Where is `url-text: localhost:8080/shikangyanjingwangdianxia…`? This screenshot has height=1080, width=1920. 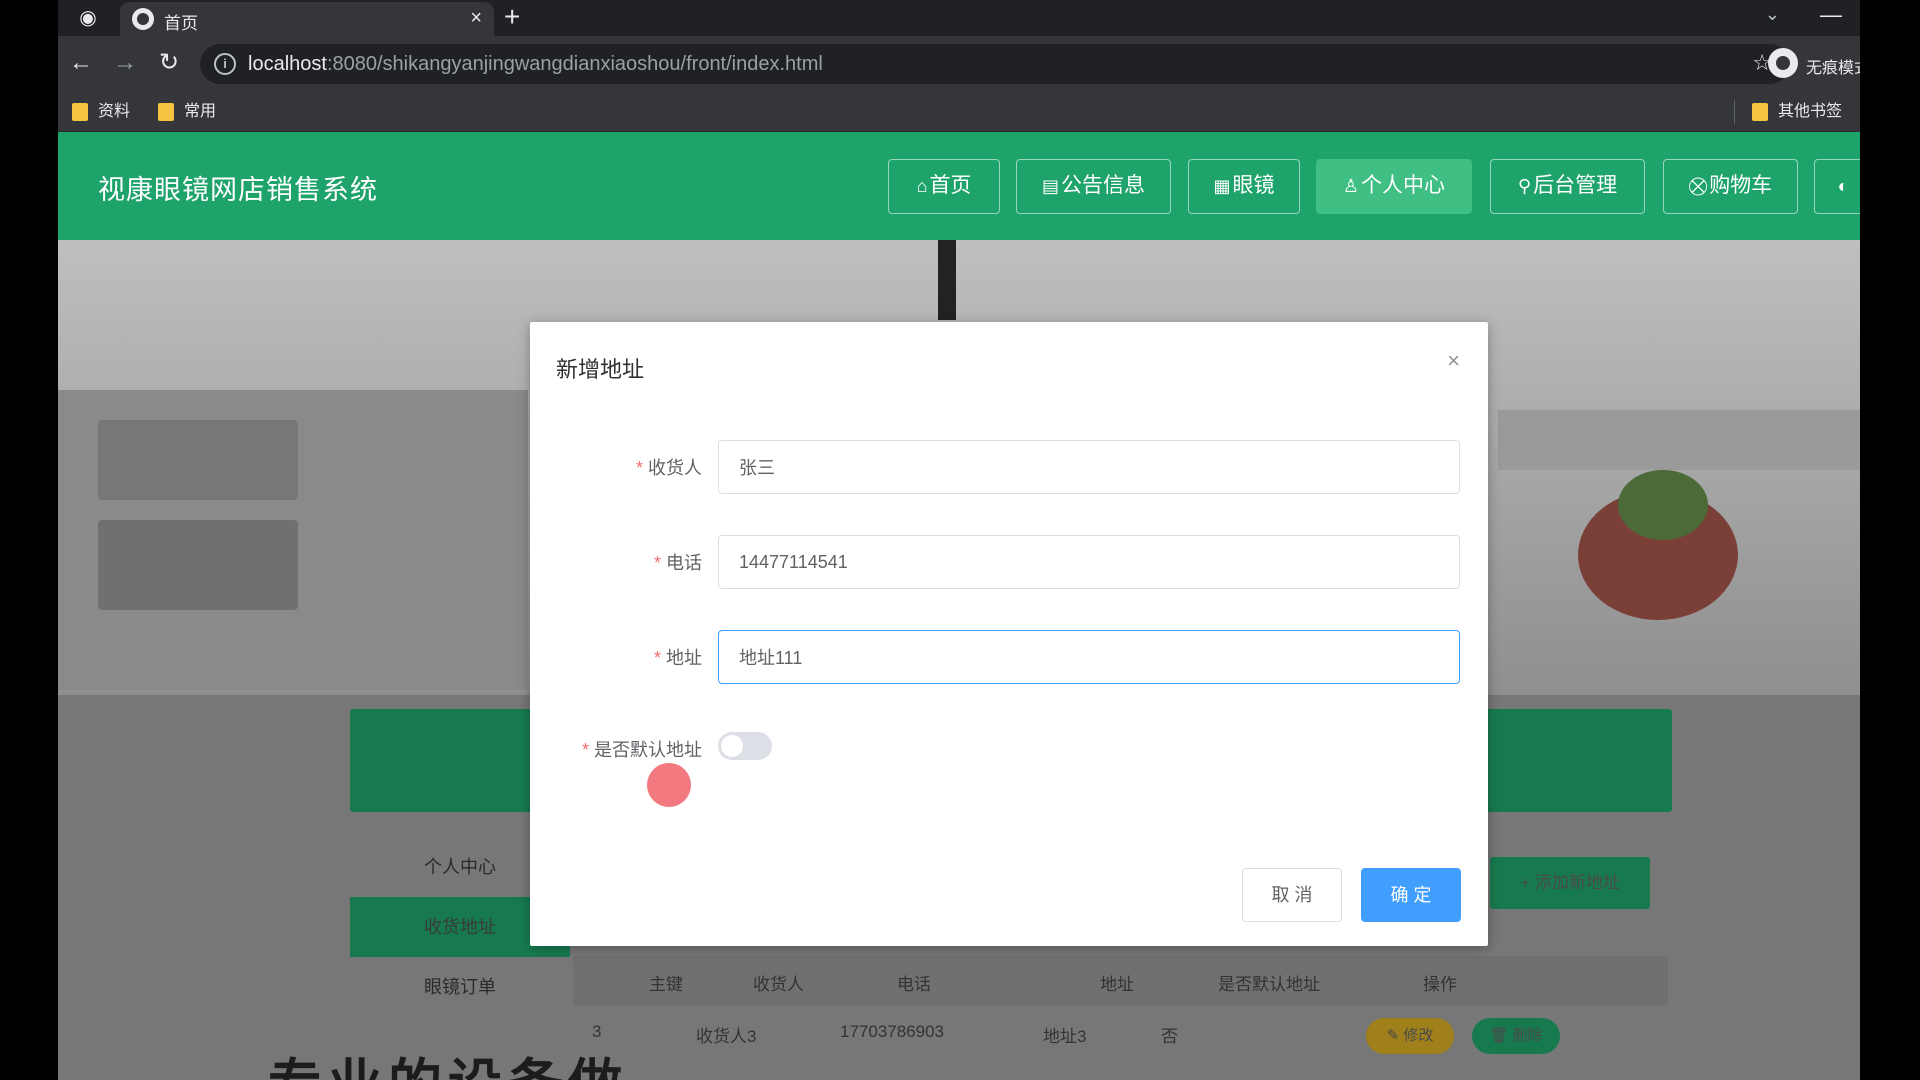 url-text: localhost:8080/shikangyanjingwangdianxia… is located at coordinates (535, 64).